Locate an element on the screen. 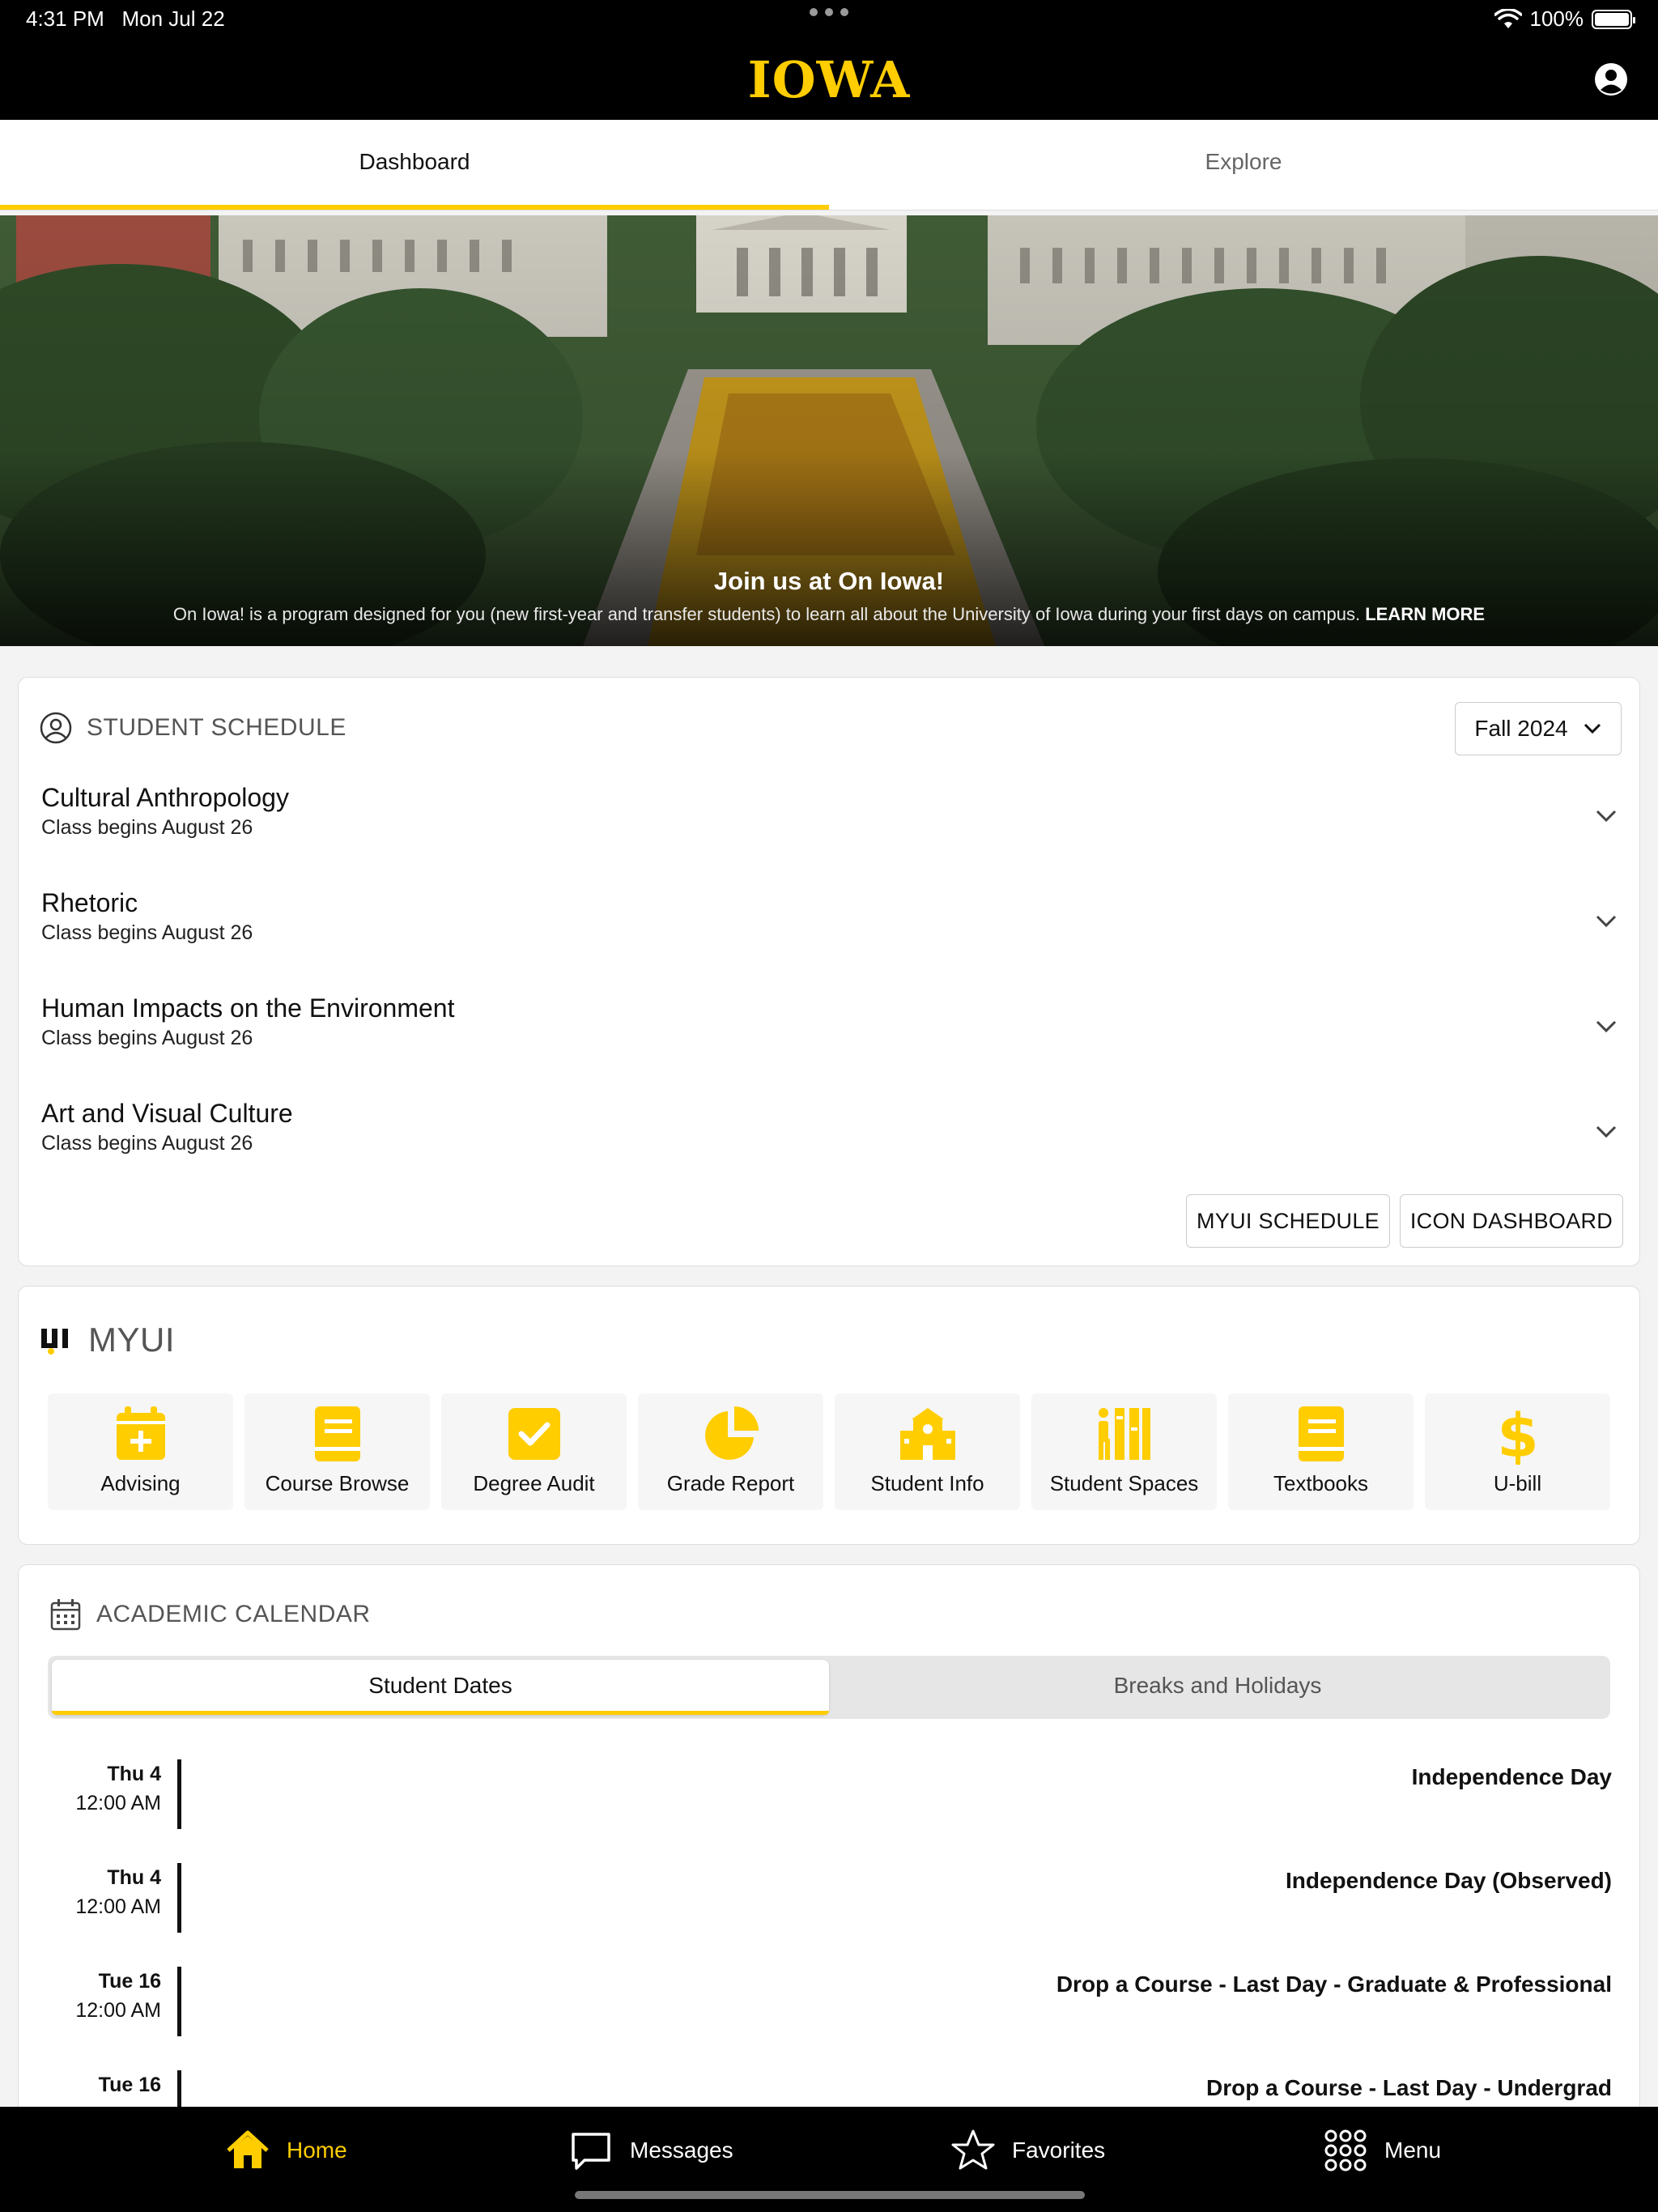 Image resolution: width=1658 pixels, height=2212 pixels. tile-student-spaces: Student Spaces is located at coordinates (1124, 1452).